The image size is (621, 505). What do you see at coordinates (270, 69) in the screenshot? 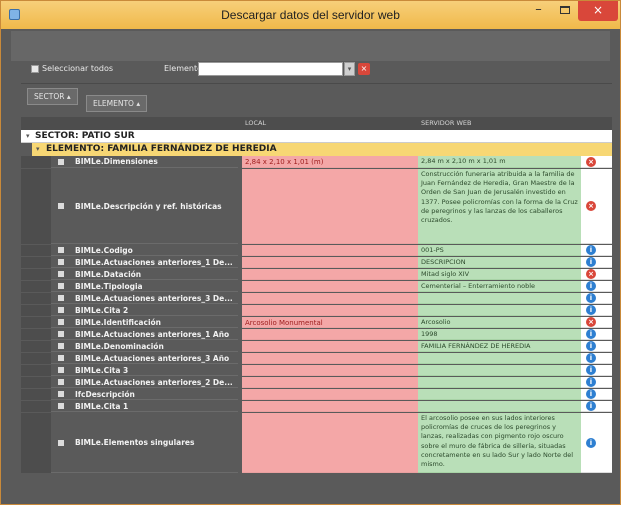
I see `element-input` at bounding box center [270, 69].